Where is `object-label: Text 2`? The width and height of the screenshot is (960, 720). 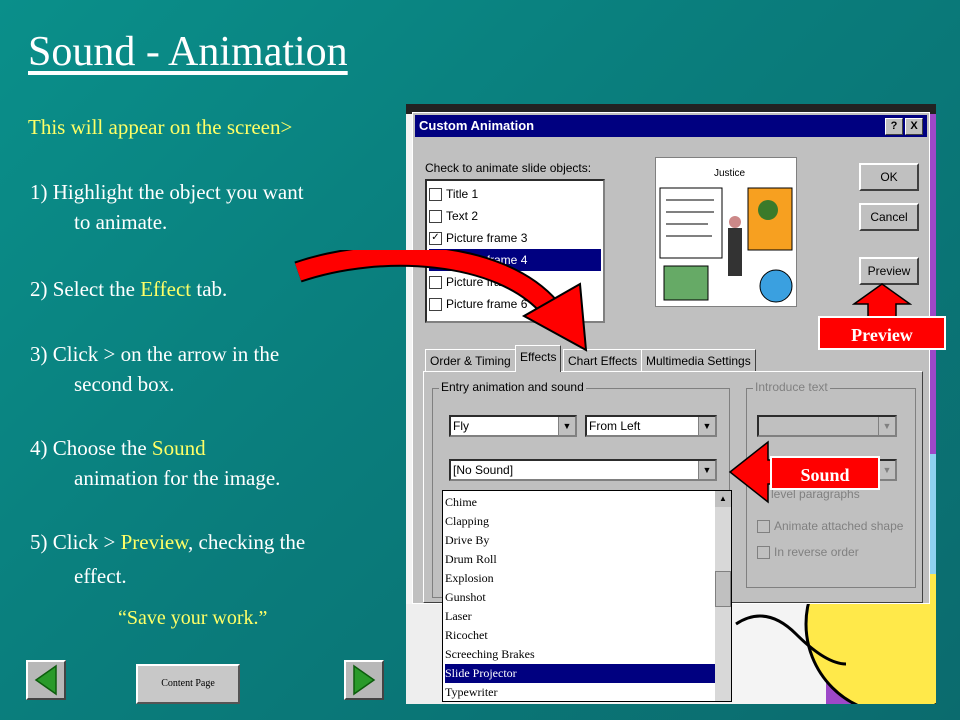 object-label: Text 2 is located at coordinates (462, 216).